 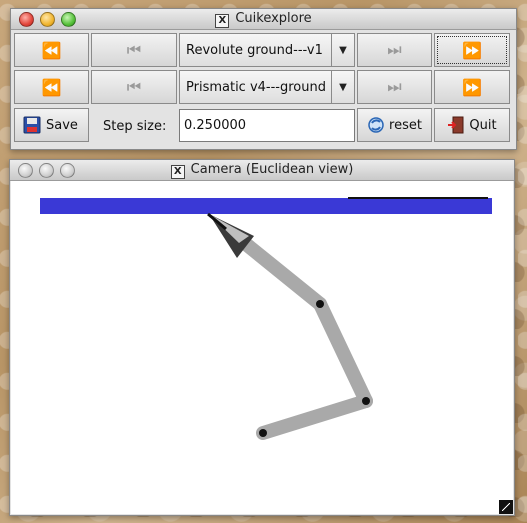 I want to click on floppy-disk-icon, so click(x=32, y=125).